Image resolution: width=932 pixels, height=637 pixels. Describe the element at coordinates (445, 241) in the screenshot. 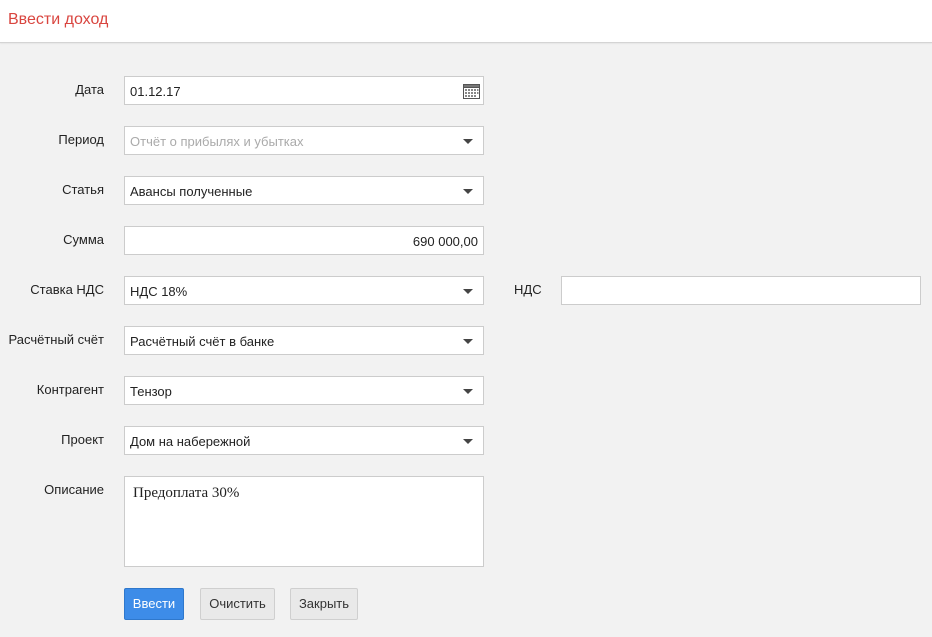

I see `amount-value: 690 000,00` at that location.